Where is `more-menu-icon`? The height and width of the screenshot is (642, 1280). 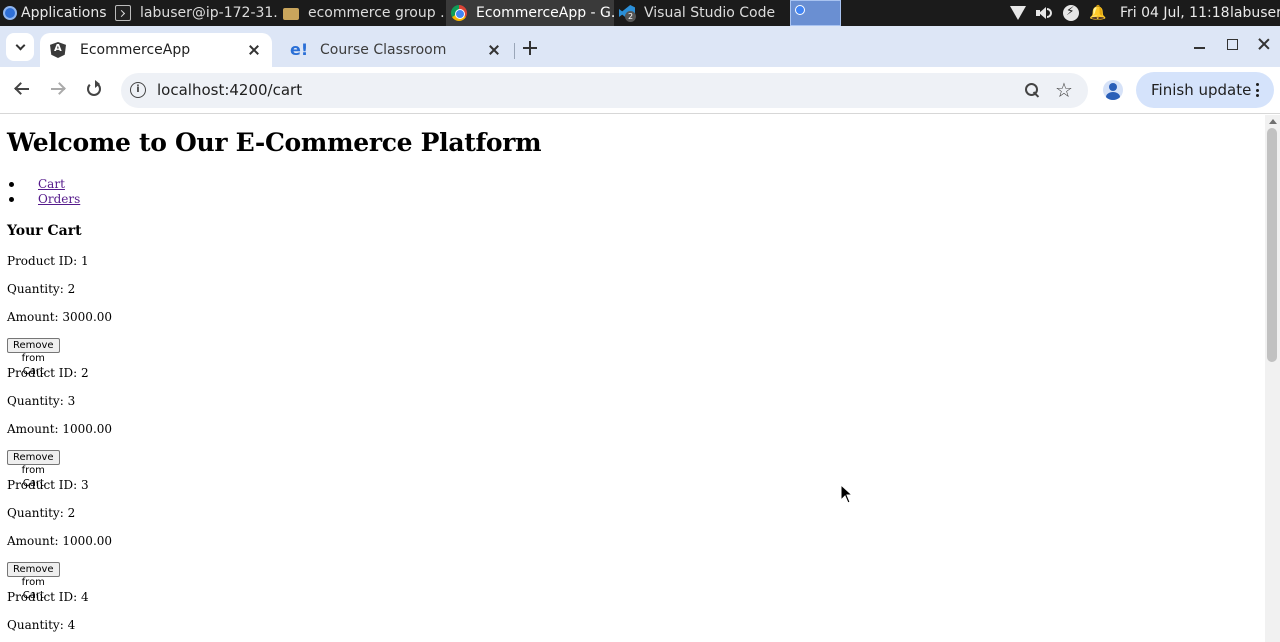
more-menu-icon is located at coordinates (1258, 90).